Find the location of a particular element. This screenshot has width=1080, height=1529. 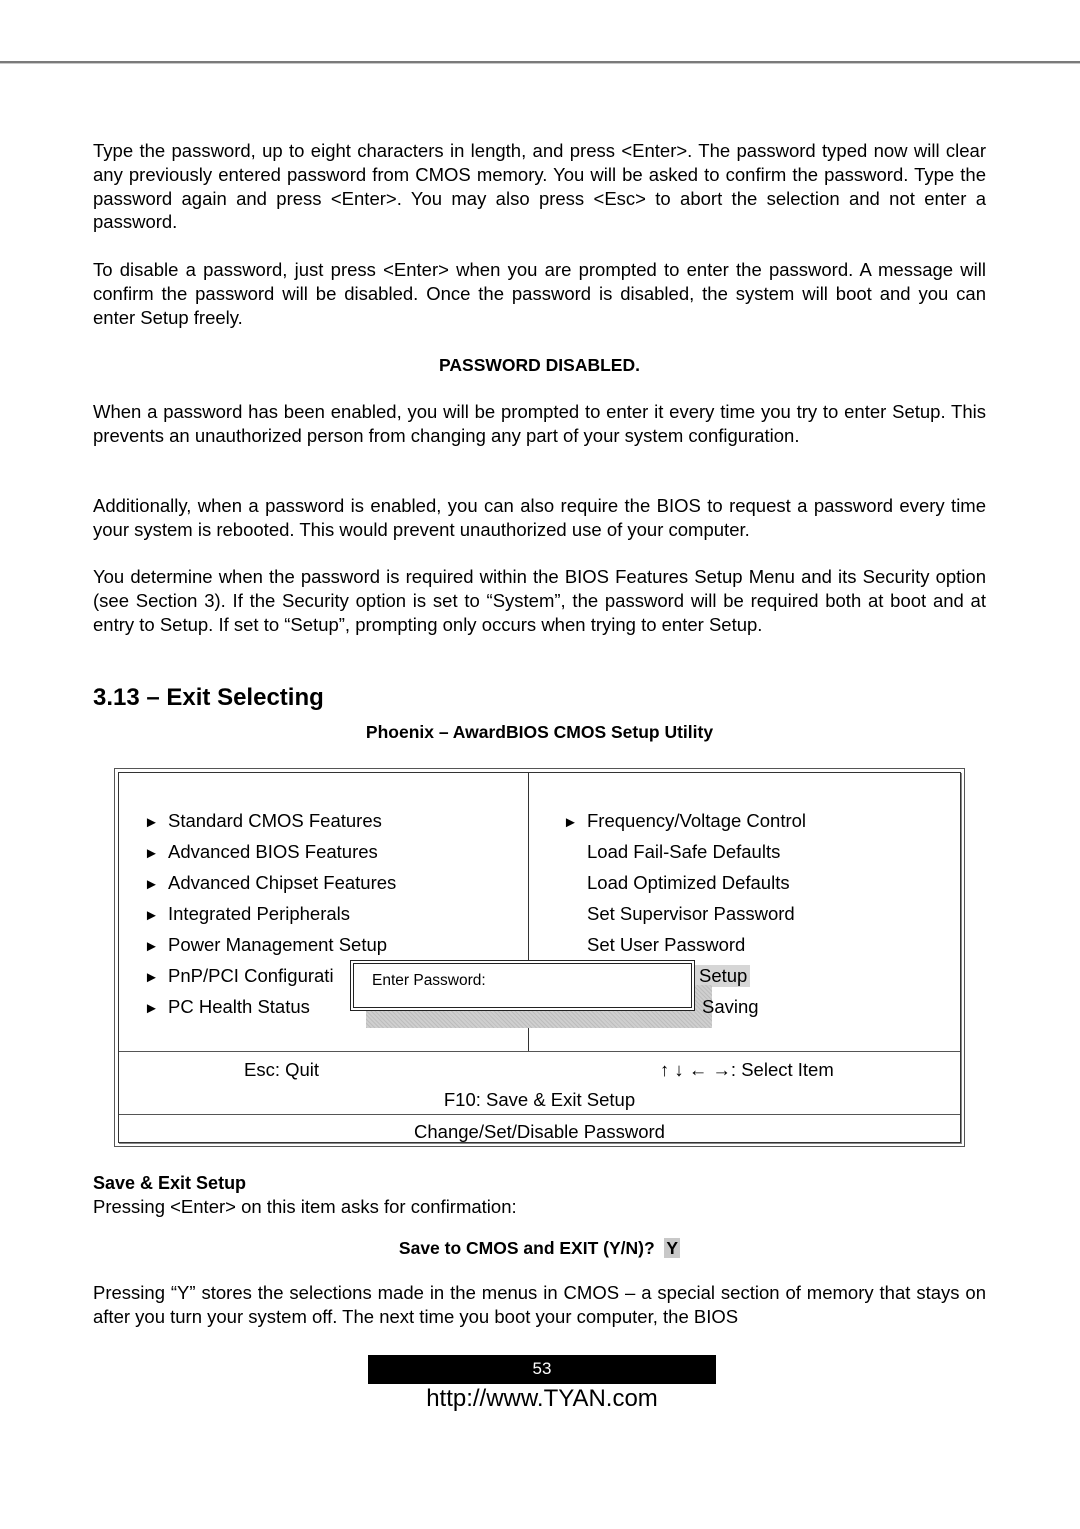

menu-item-load-optimized: Load Optimized Defaults is located at coordinates (688, 883).